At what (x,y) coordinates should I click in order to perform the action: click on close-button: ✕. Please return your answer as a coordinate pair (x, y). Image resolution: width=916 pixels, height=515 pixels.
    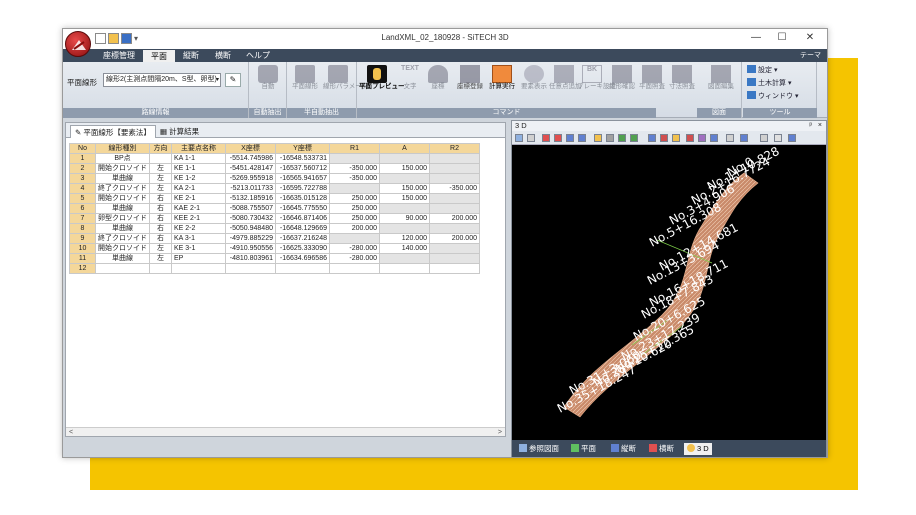
    Looking at the image, I should click on (810, 38).